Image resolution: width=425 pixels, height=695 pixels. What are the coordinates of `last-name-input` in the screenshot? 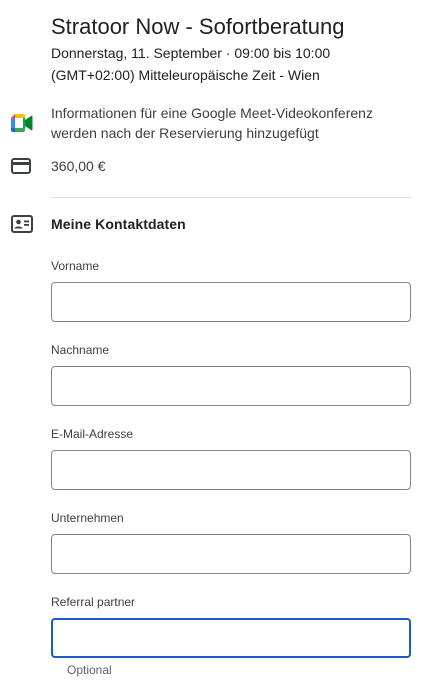 It's located at (231, 386).